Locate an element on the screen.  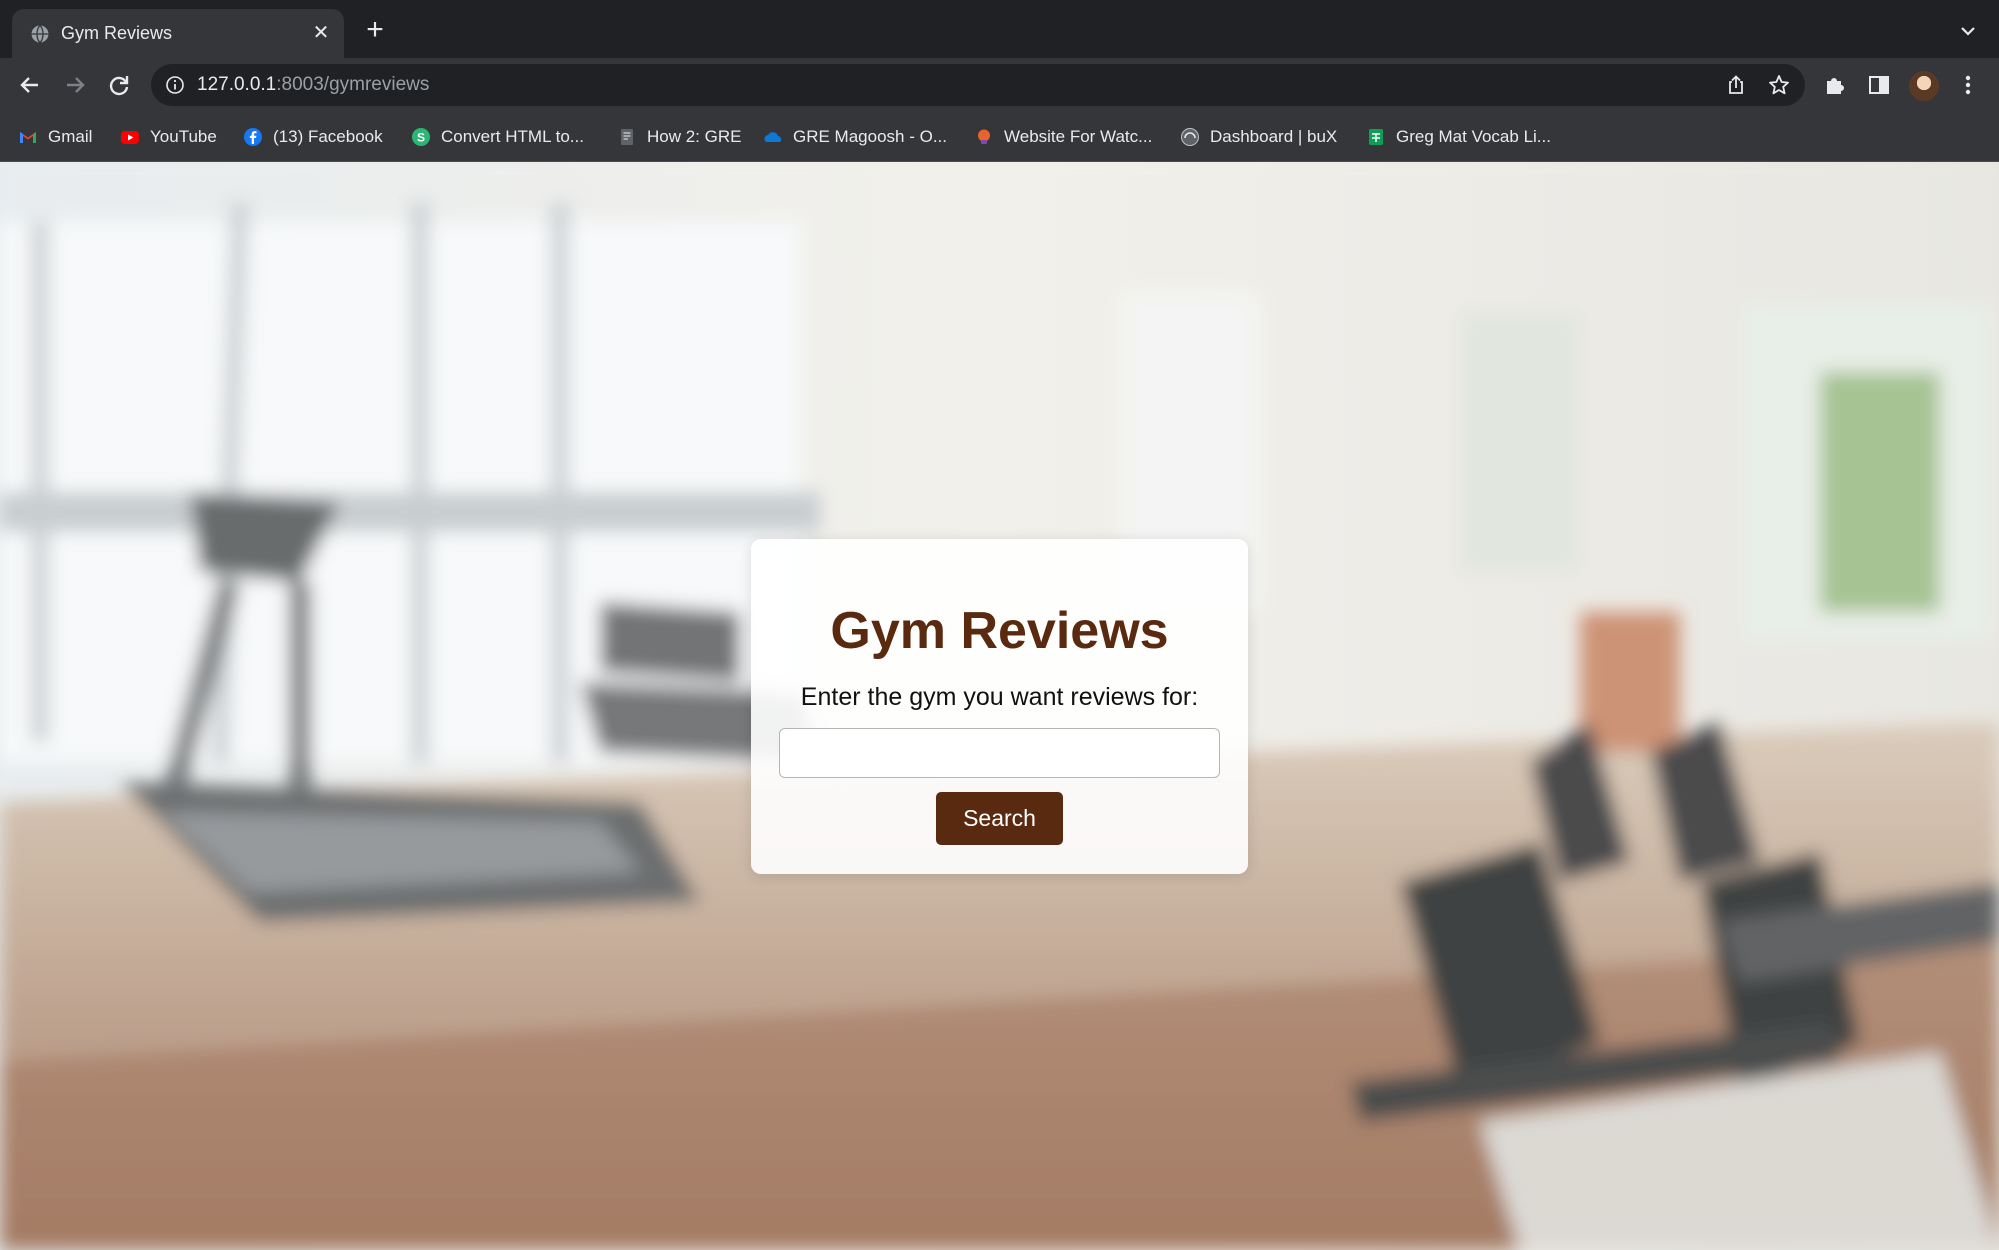
bookmark-facebook: (13) Facebook is located at coordinates (313, 137).